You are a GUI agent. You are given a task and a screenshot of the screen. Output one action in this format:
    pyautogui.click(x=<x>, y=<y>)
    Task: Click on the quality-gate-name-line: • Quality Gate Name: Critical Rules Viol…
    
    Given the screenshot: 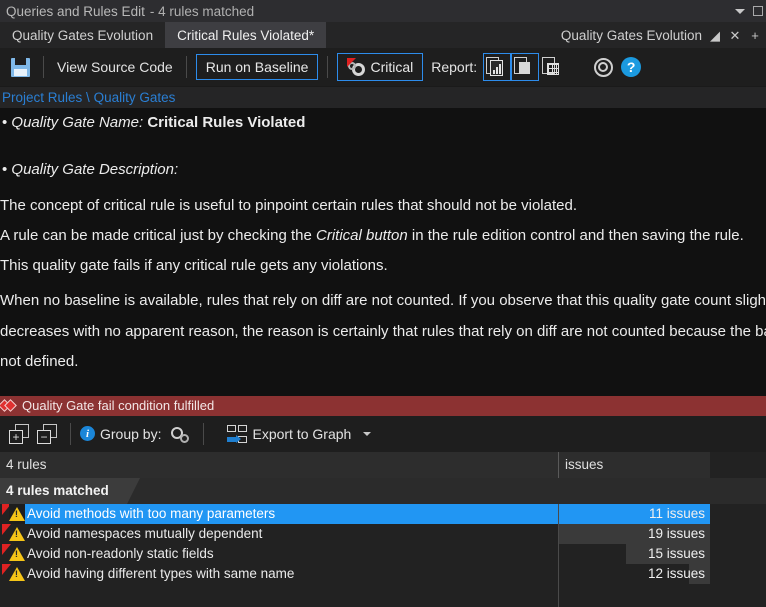 What is the action you would take?
    pyautogui.click(x=383, y=122)
    